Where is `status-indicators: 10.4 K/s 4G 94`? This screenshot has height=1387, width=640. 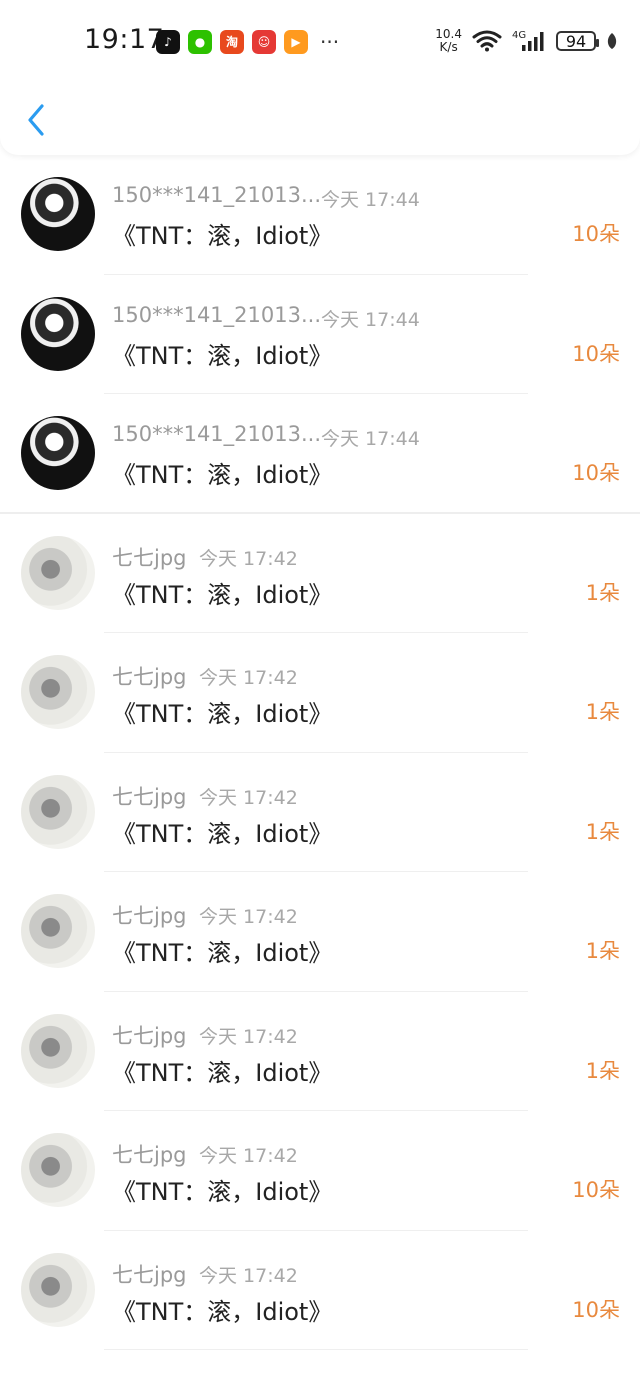 status-indicators: 10.4 K/s 4G 94 is located at coordinates (526, 41).